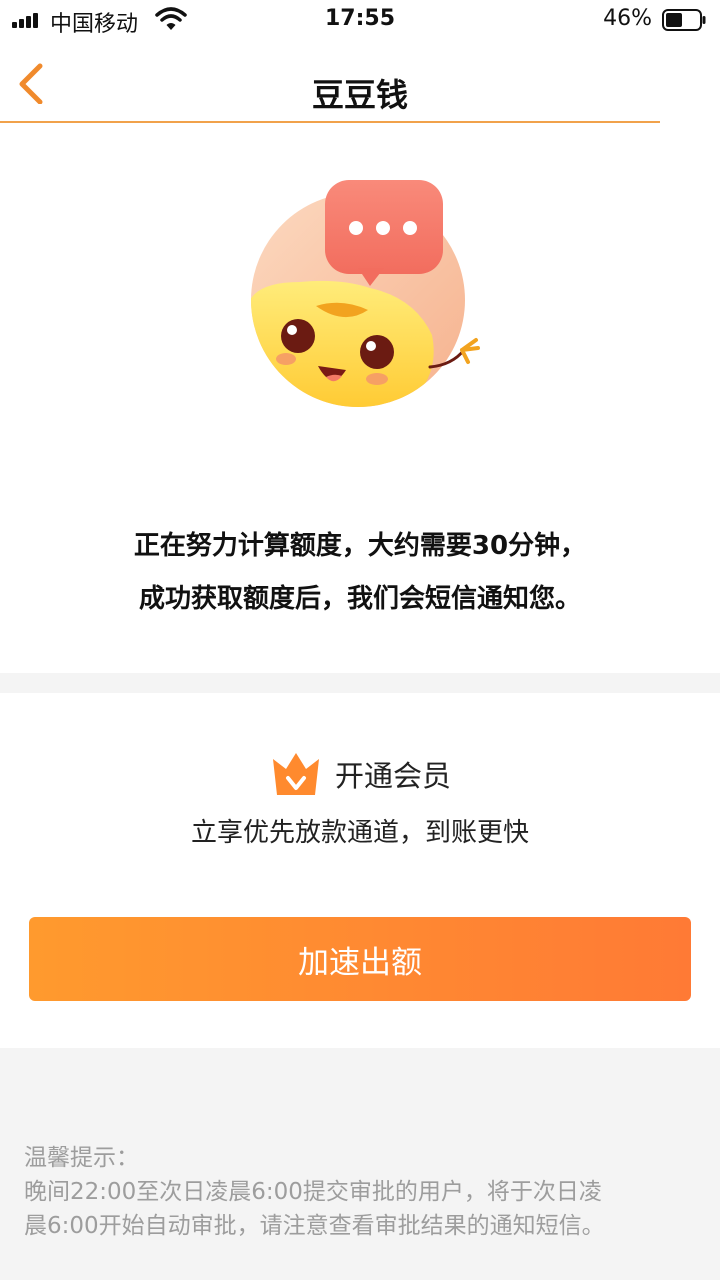  Describe the element at coordinates (360, 683) in the screenshot. I see `section-divider` at that location.